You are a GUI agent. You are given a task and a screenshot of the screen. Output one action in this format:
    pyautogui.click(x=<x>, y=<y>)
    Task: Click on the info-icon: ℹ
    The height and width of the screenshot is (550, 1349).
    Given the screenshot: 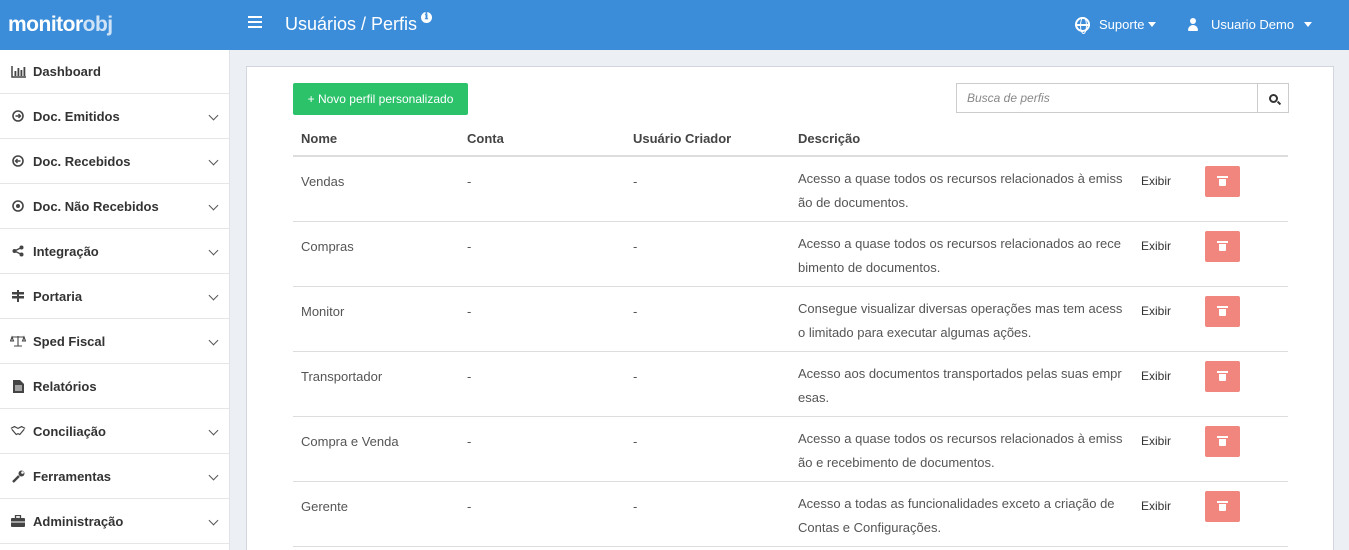 What is the action you would take?
    pyautogui.click(x=426, y=17)
    